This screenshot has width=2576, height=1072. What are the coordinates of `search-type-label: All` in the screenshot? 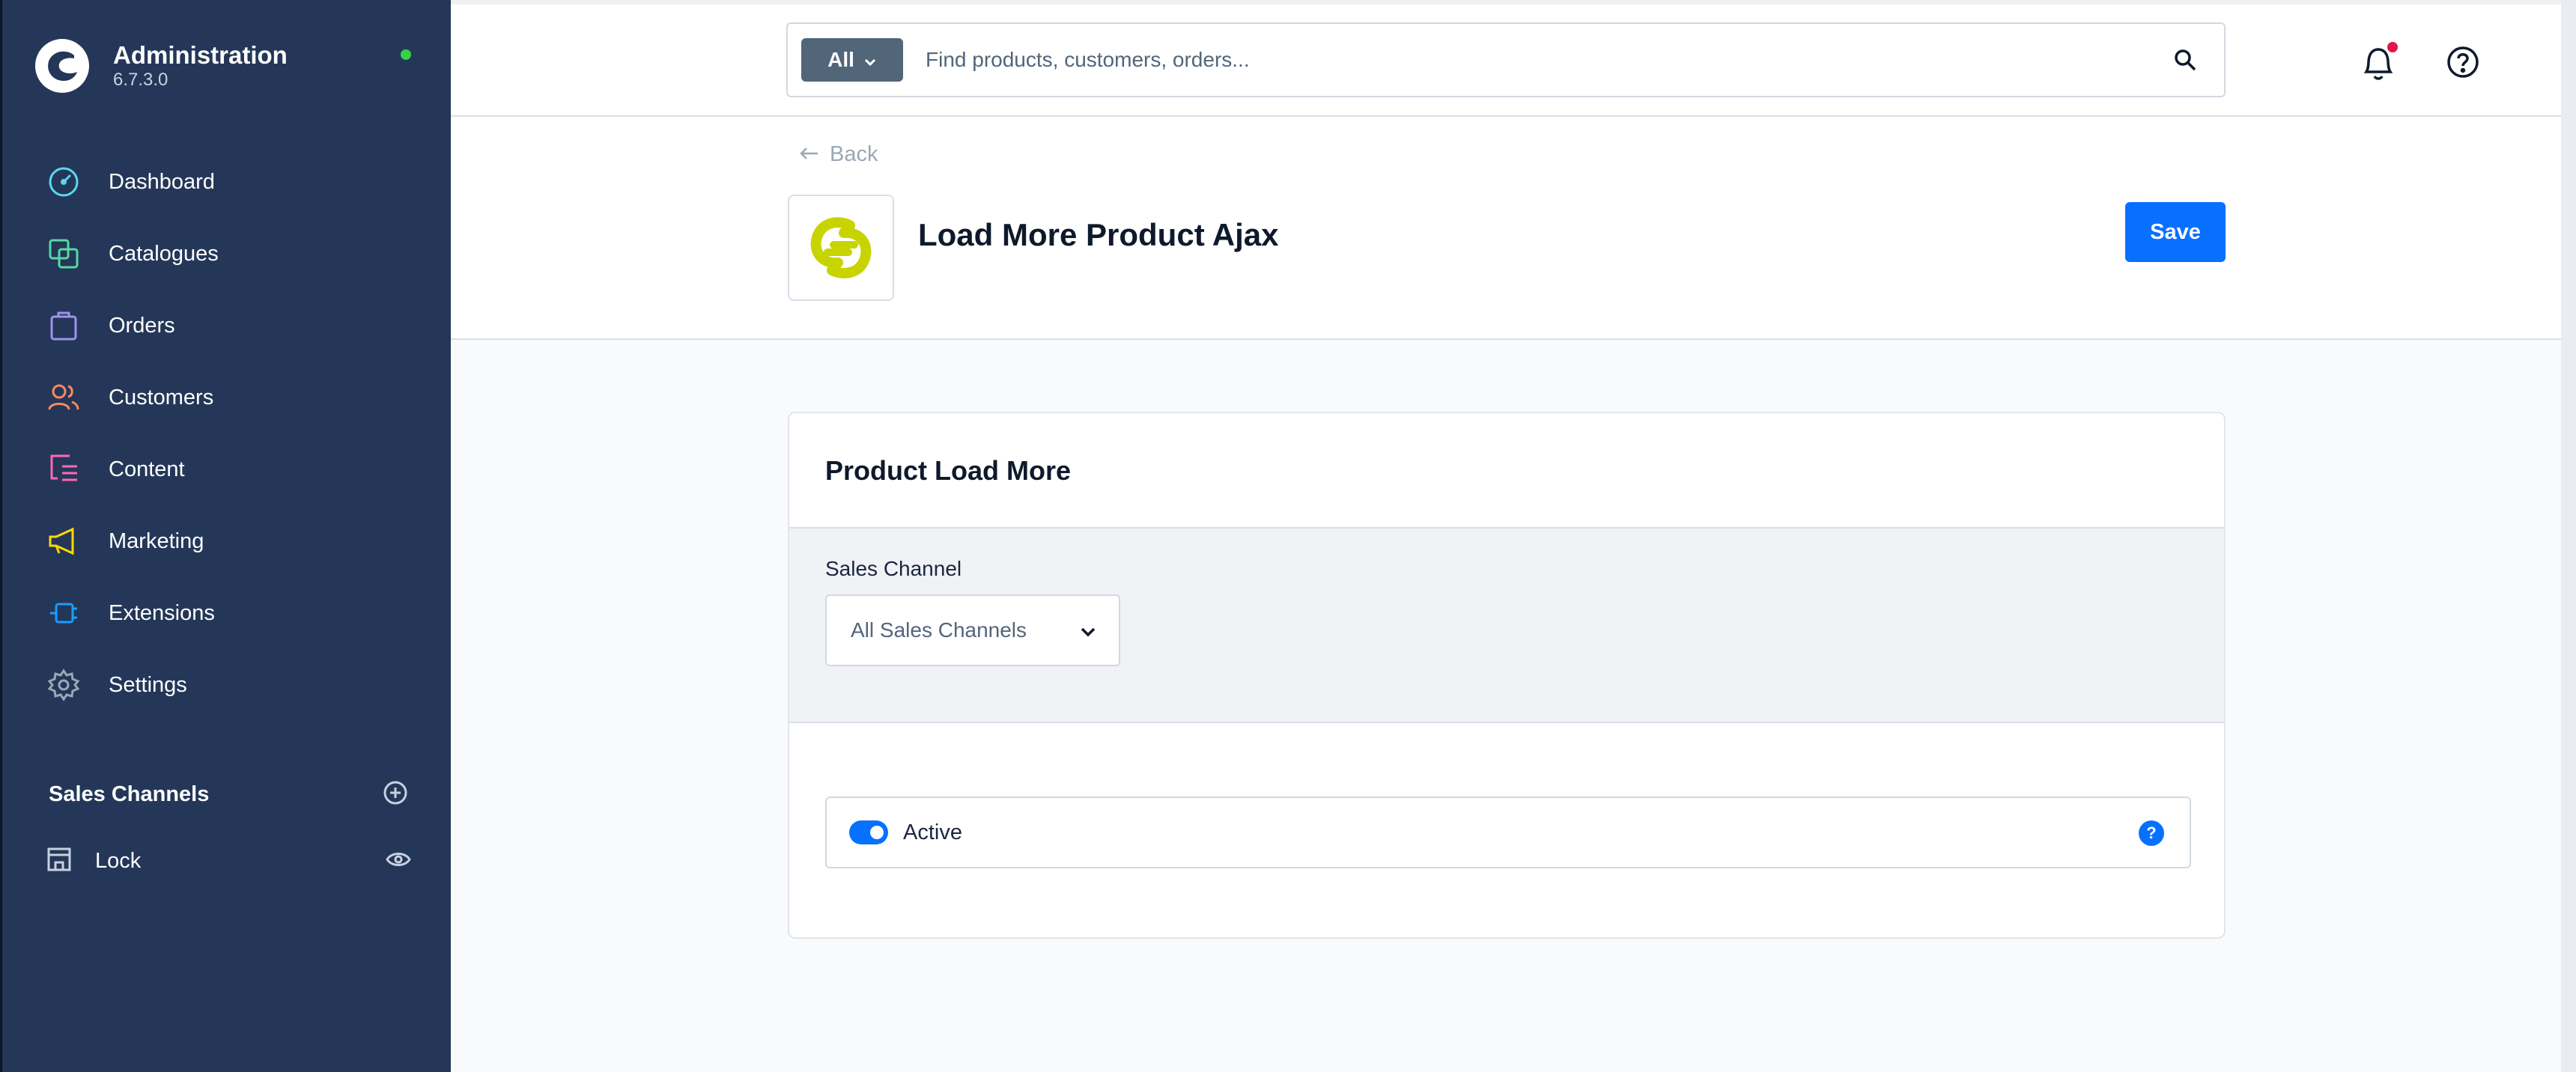 It's located at (840, 59).